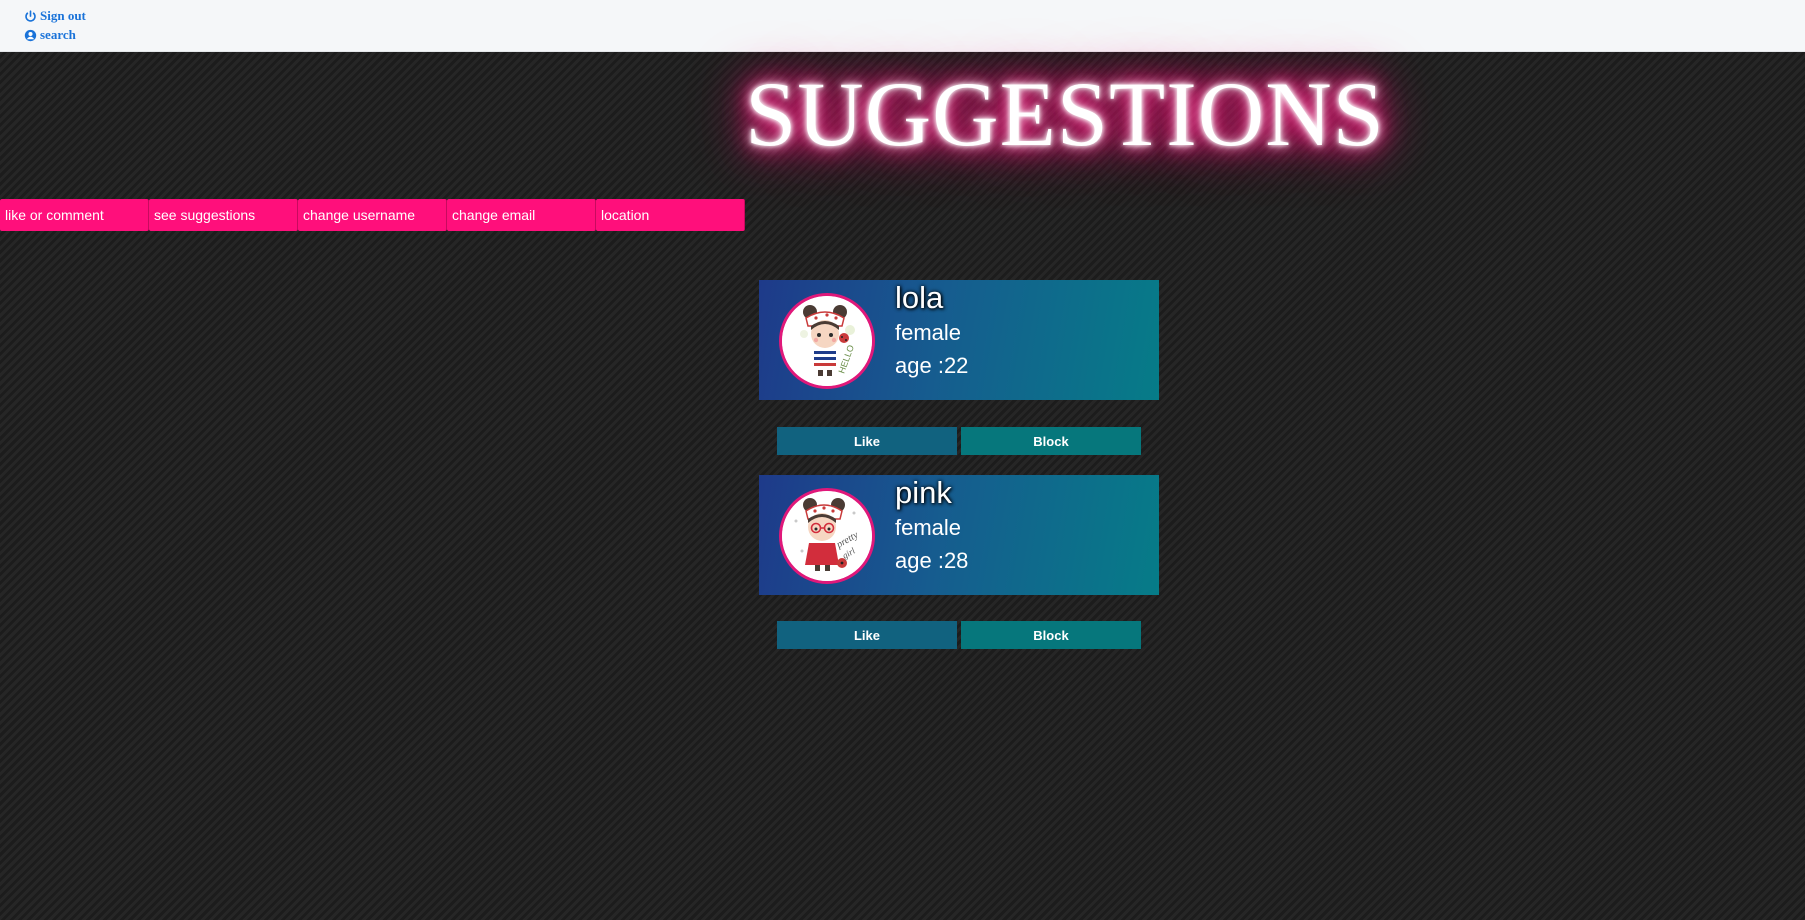 Image resolution: width=1805 pixels, height=920 pixels. I want to click on age-value: 28, so click(956, 560).